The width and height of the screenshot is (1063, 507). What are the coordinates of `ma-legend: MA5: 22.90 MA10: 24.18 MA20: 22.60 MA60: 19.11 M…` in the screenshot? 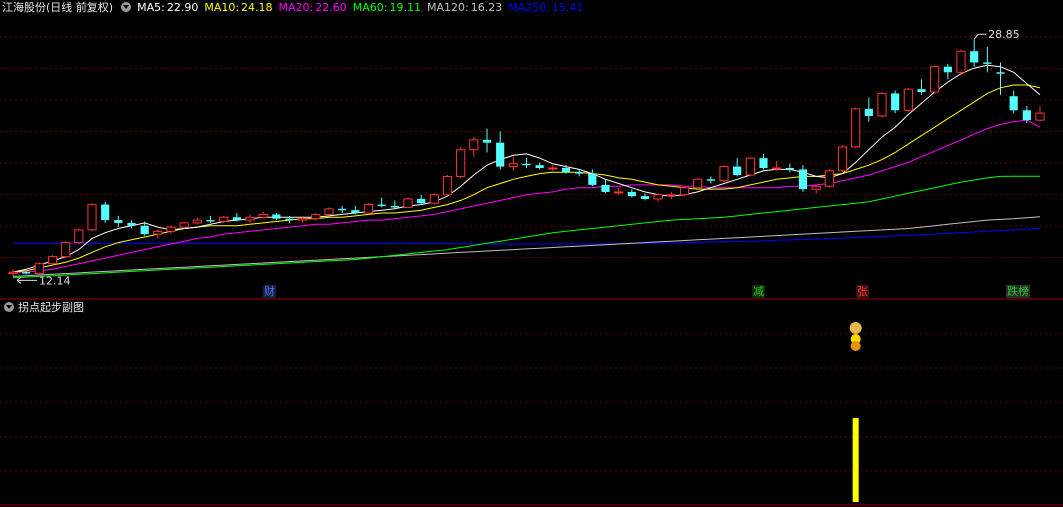 It's located at (363, 7).